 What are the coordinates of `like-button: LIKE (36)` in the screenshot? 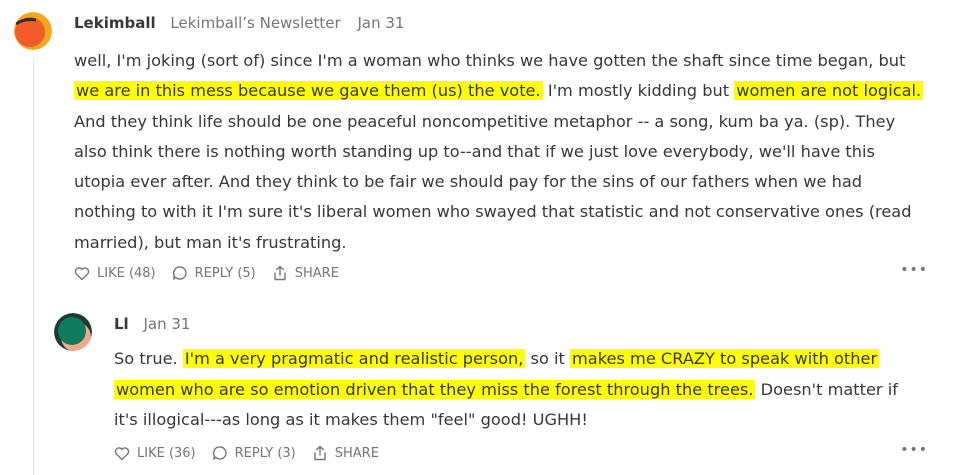 It's located at (155, 453).